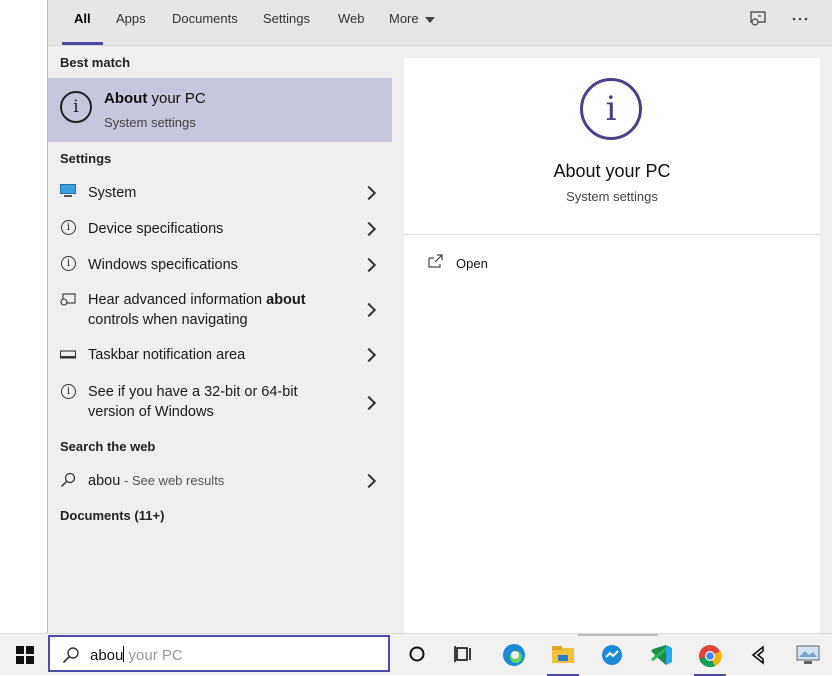 This screenshot has width=832, height=676. Describe the element at coordinates (286, 28) in the screenshot. I see `tab-settings: Settings` at that location.